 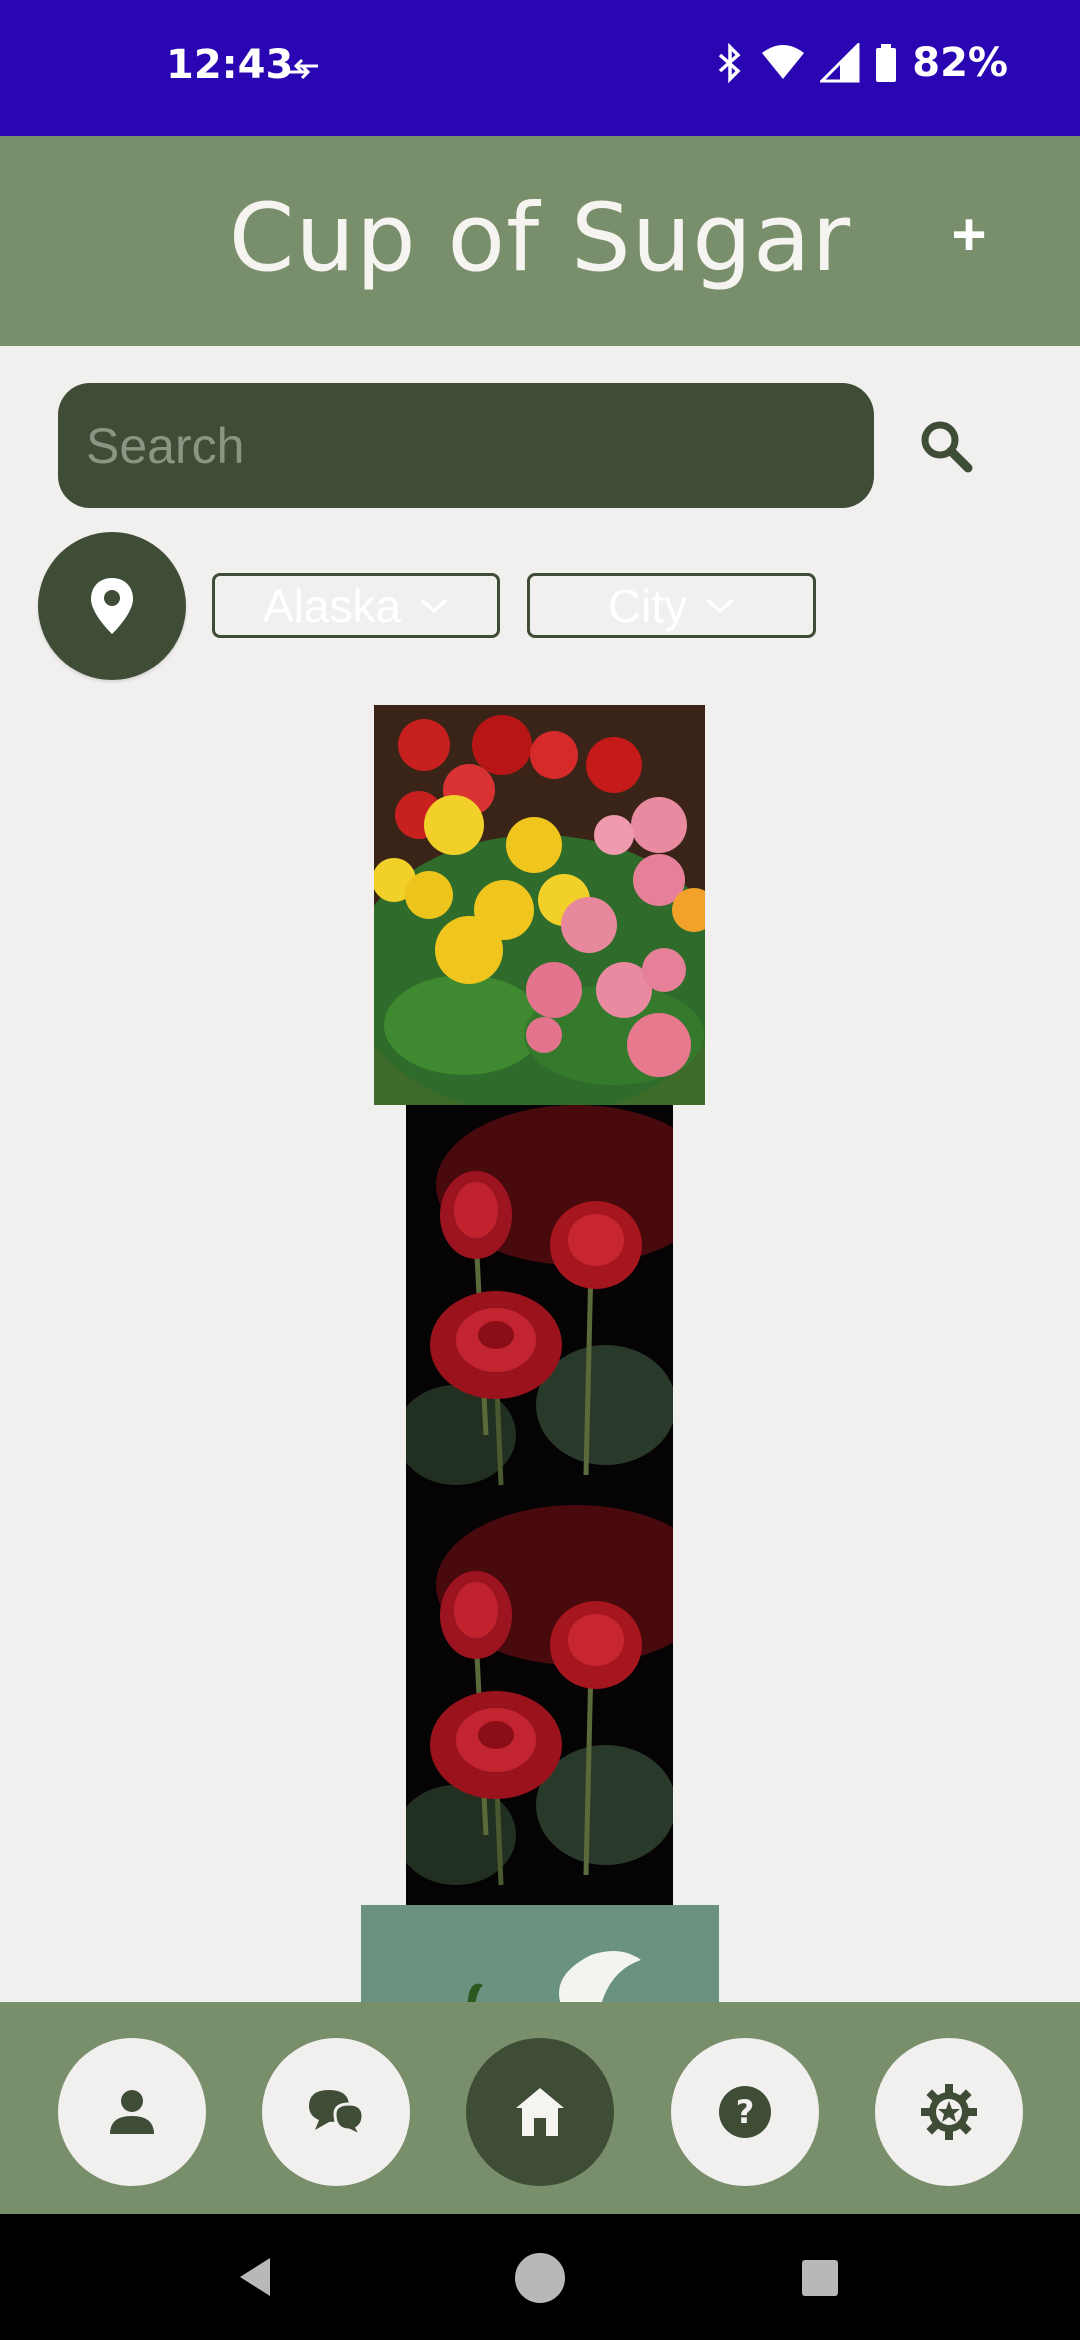 I want to click on status-time: 12:43, so click(x=230, y=65).